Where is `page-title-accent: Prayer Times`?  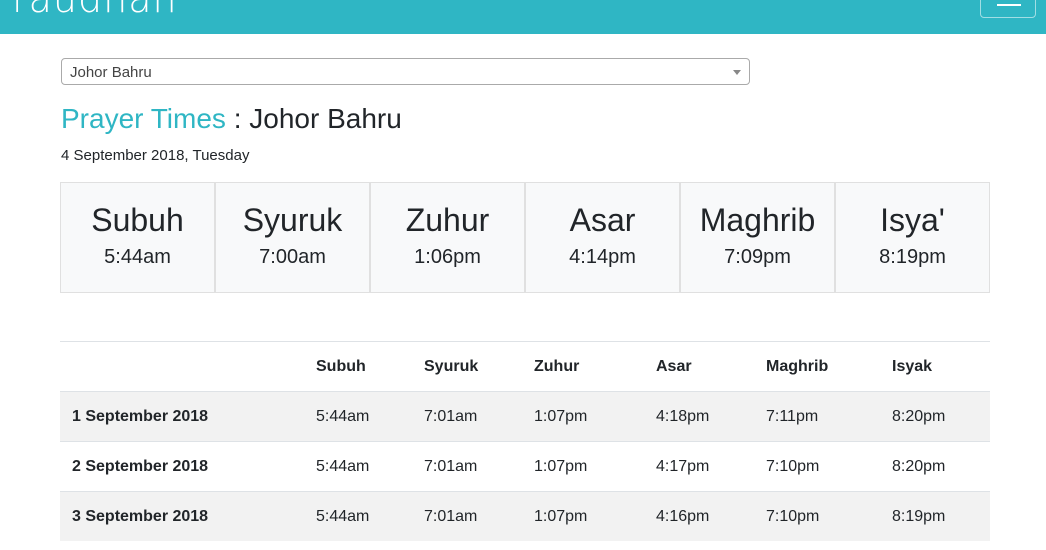
page-title-accent: Prayer Times is located at coordinates (143, 118).